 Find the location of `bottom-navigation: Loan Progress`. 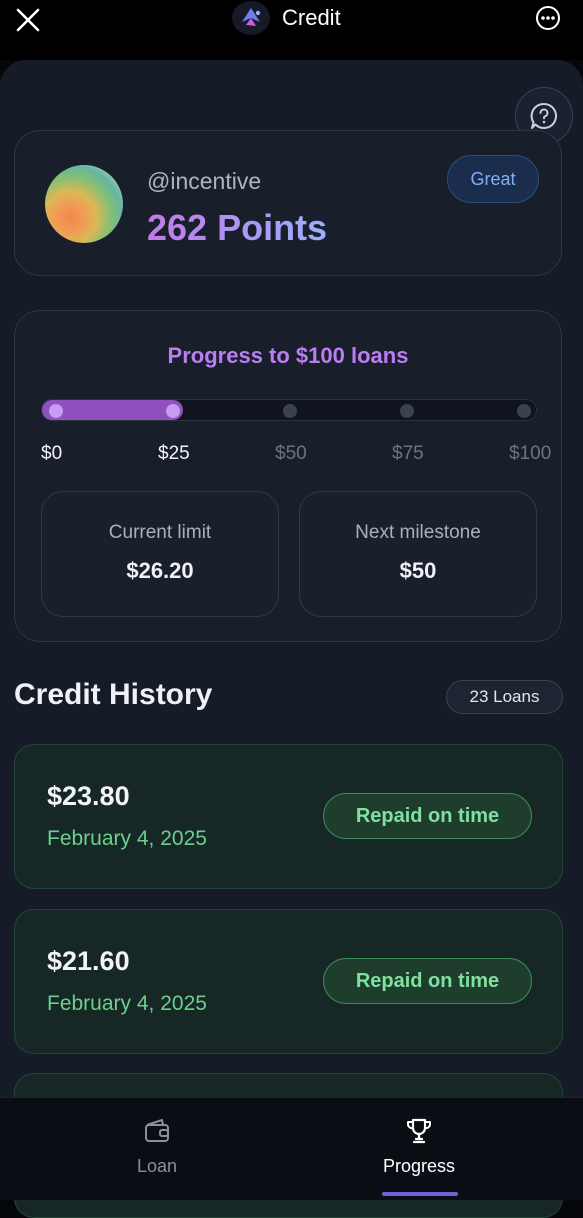

bottom-navigation: Loan Progress is located at coordinates (291, 1148).